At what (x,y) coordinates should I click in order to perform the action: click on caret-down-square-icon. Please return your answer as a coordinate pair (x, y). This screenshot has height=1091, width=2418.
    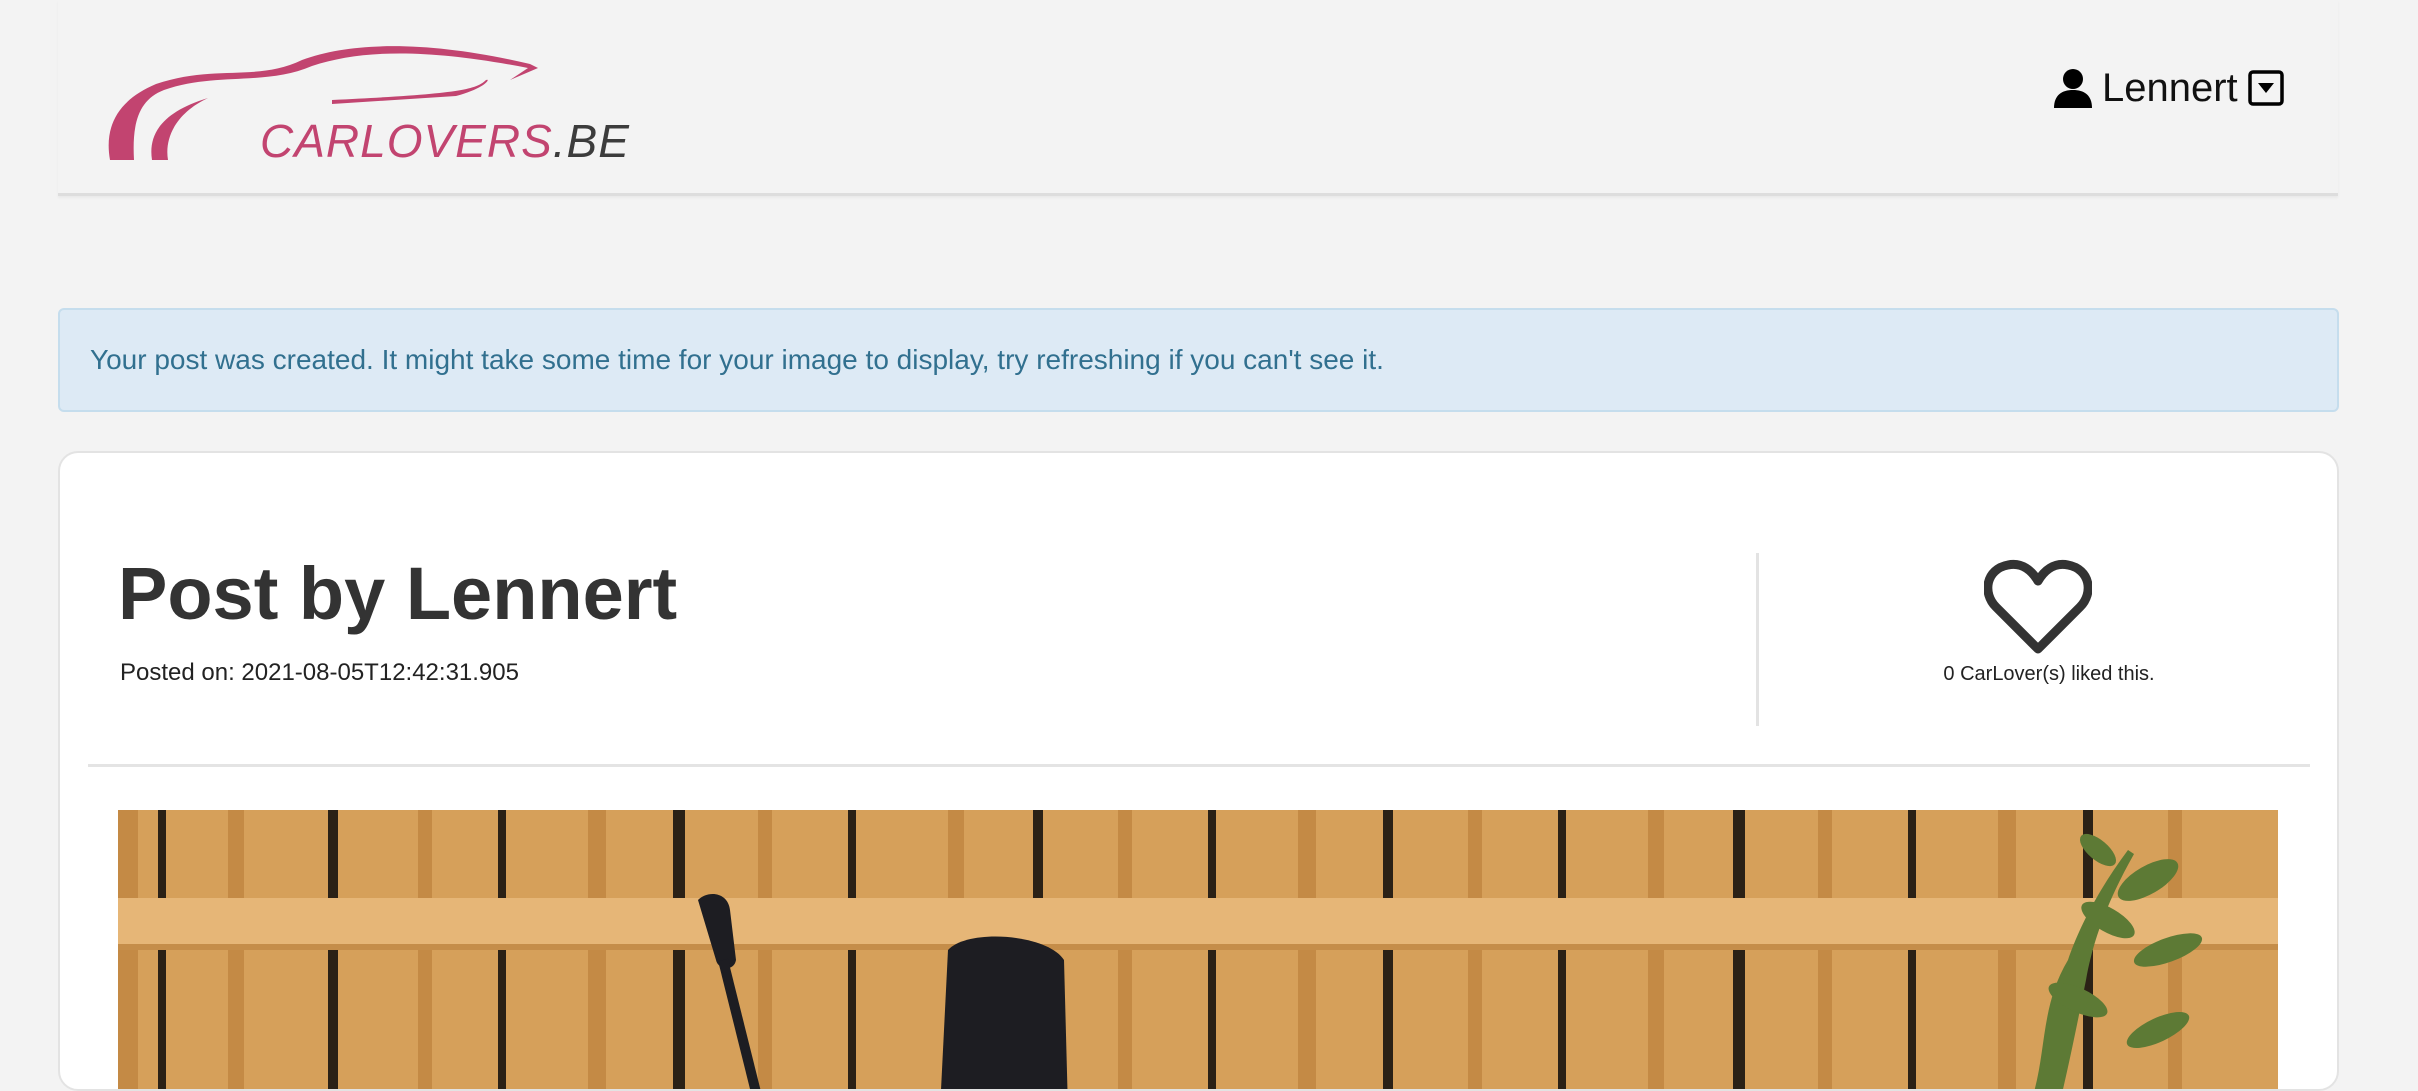
    Looking at the image, I should click on (2265, 88).